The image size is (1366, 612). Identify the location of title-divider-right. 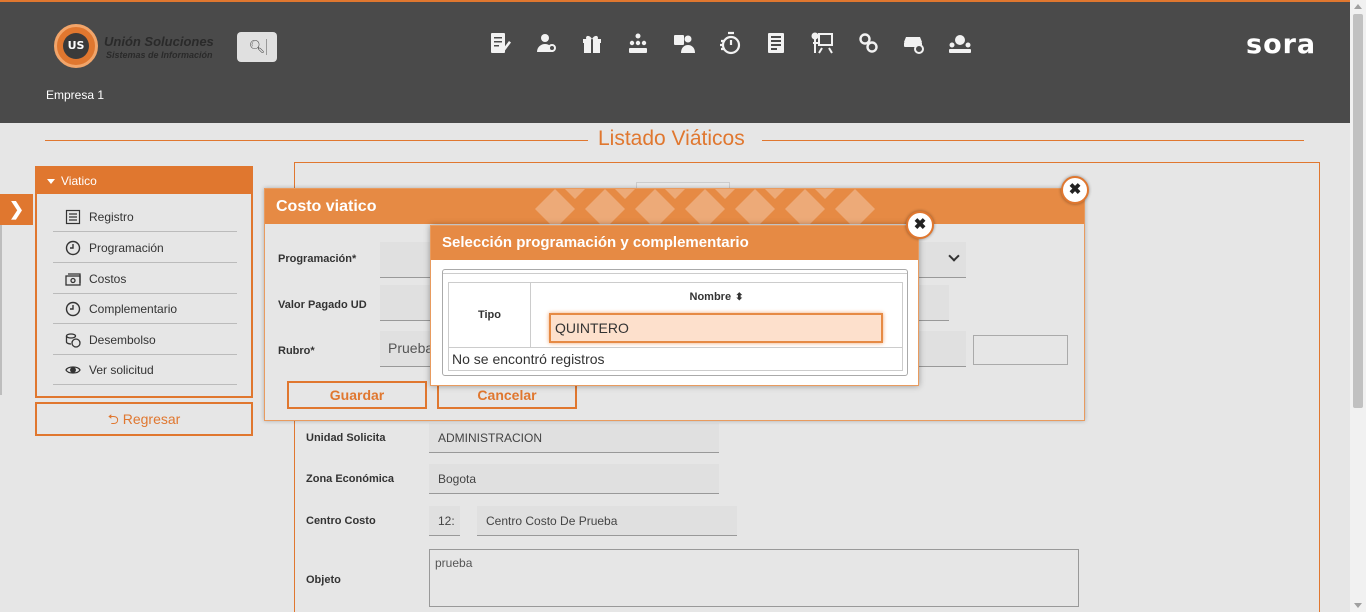
(1033, 140).